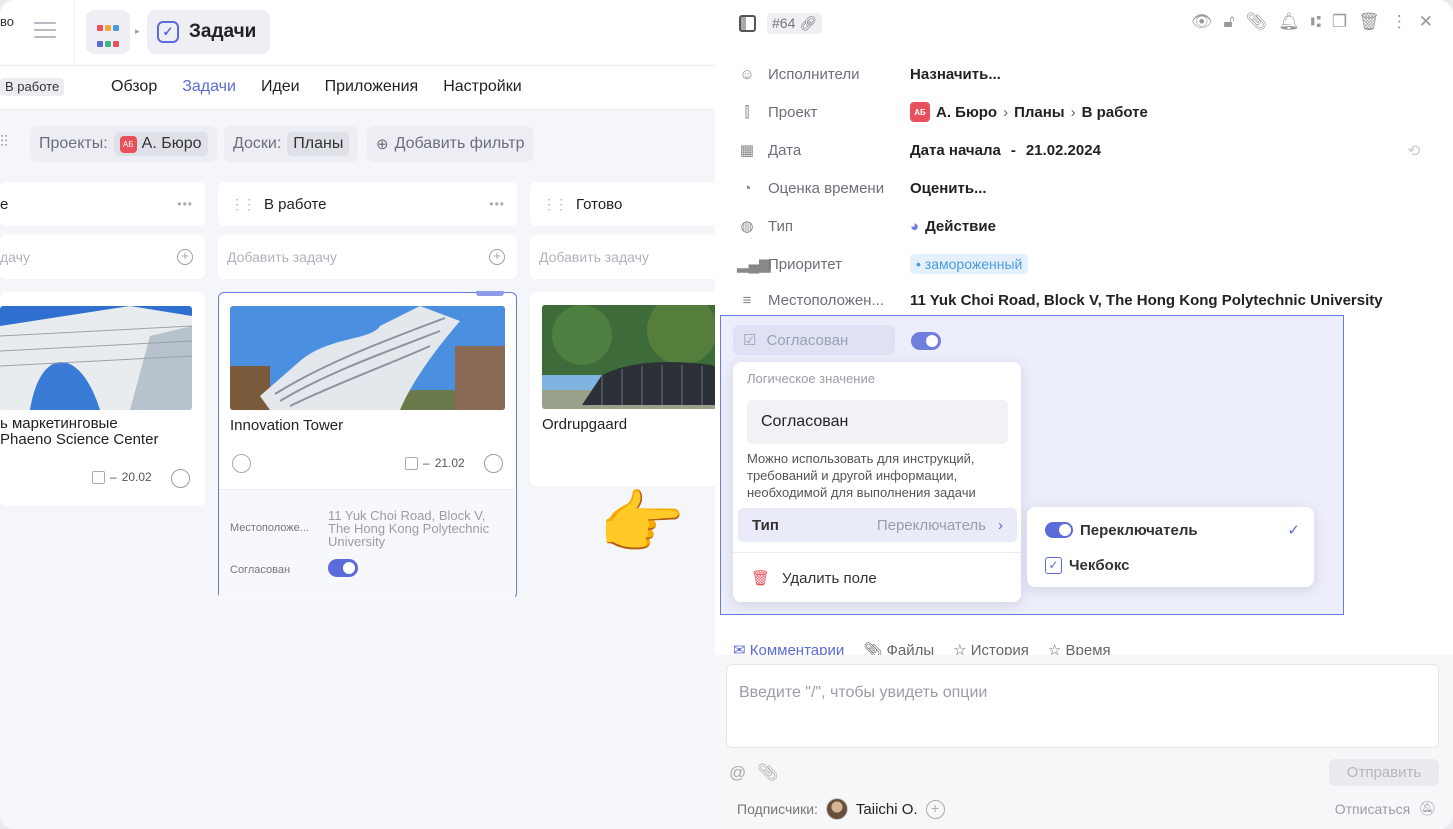  Describe the element at coordinates (241, 463) in the screenshot. I see `card-status-icon` at that location.